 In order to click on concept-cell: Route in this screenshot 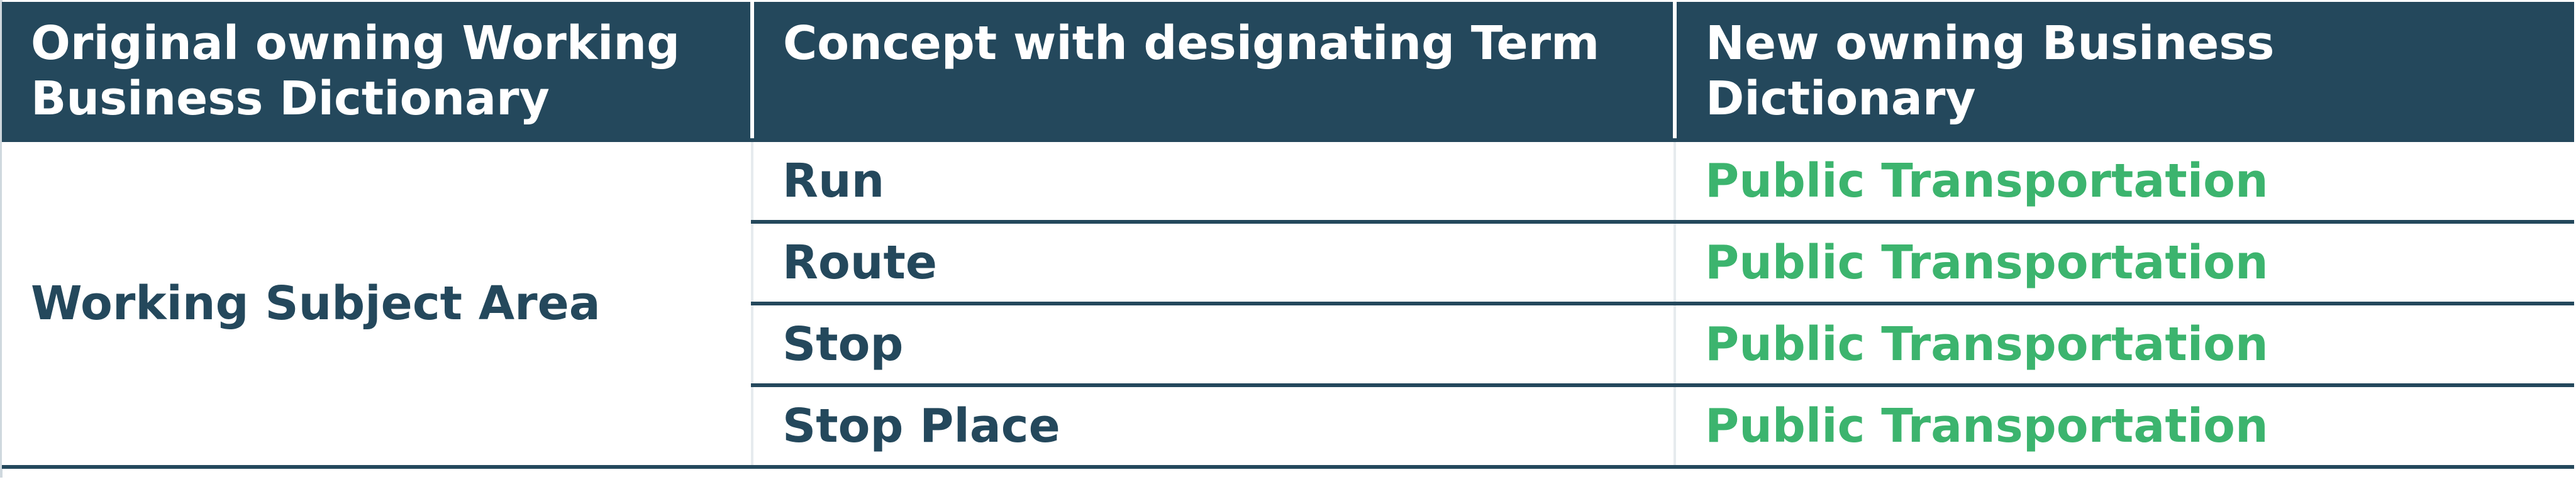, I will do `click(1214, 263)`.